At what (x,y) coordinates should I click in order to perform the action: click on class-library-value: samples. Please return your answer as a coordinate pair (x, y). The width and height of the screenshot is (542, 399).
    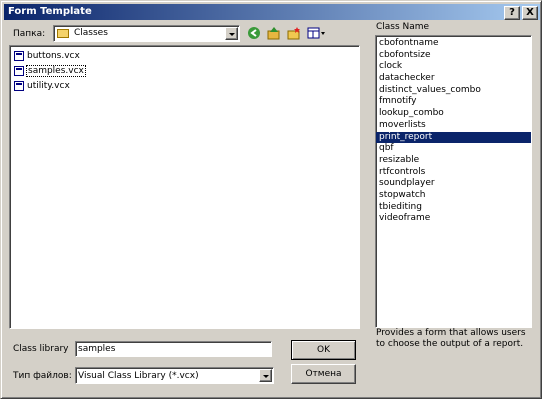
    Looking at the image, I should click on (97, 349).